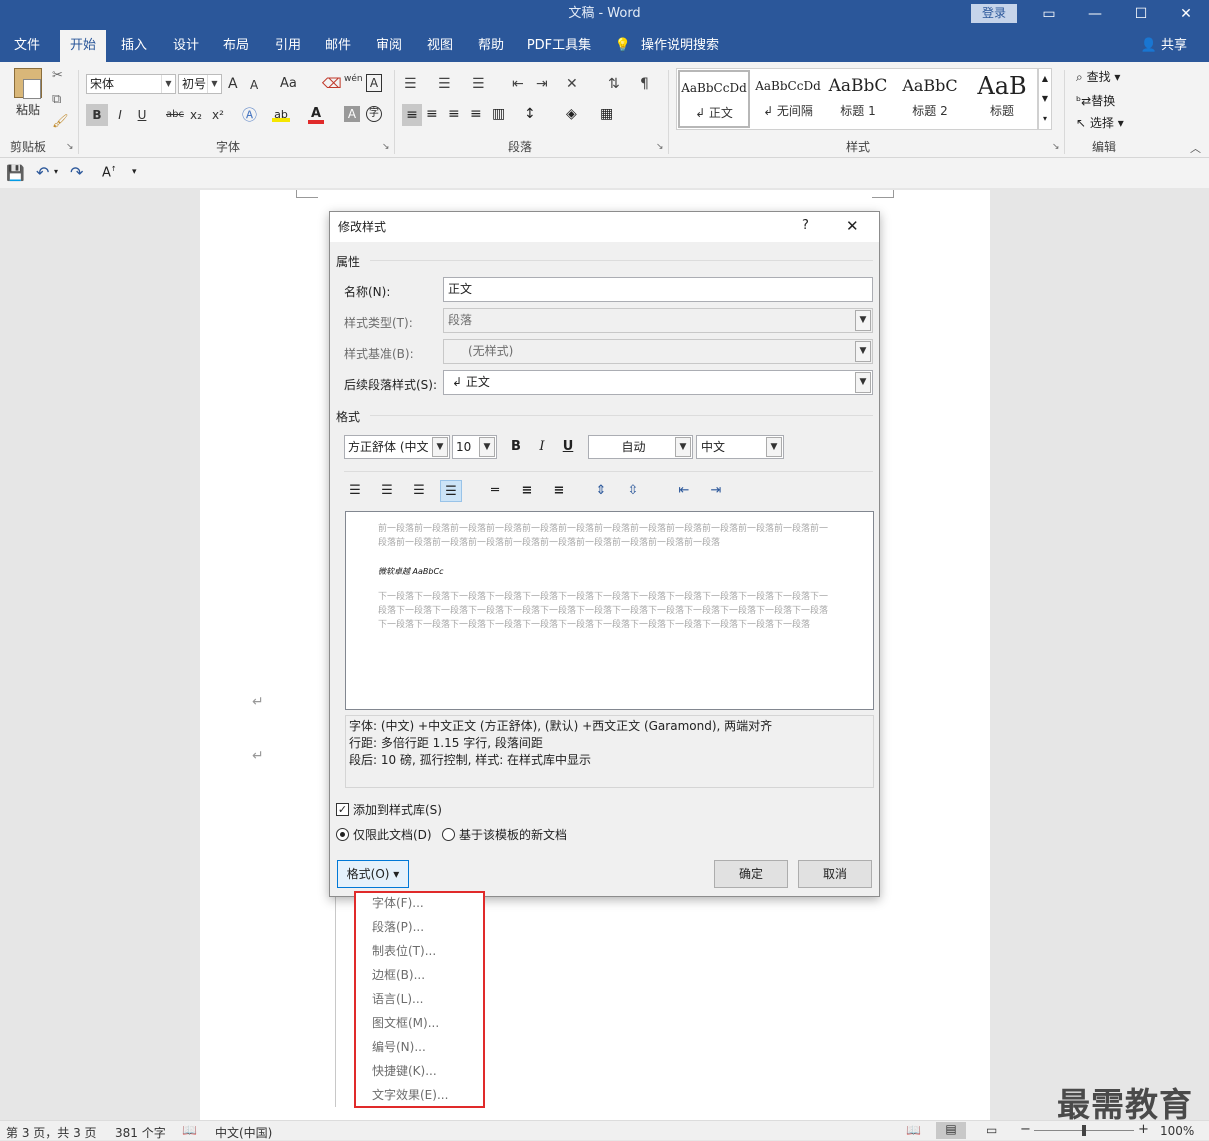  What do you see at coordinates (432, 114) in the screenshot?
I see `align-center-icon: ≡` at bounding box center [432, 114].